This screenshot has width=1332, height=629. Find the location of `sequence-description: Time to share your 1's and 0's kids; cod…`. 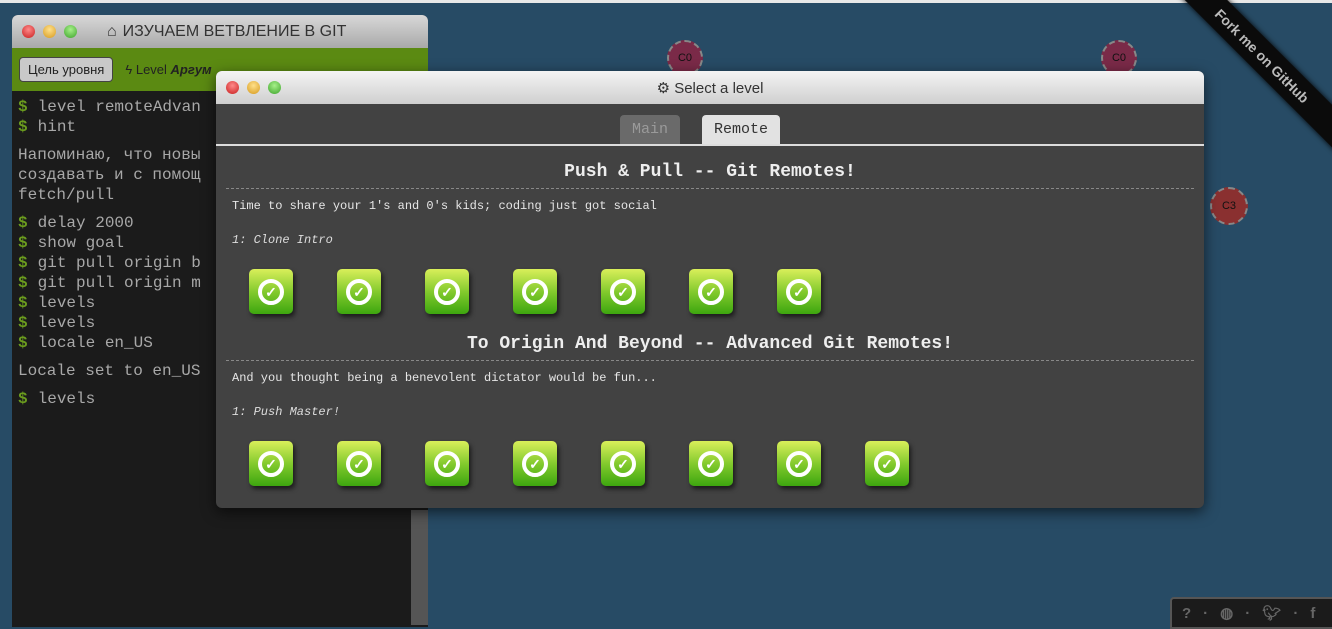

sequence-description: Time to share your 1's and 0's kids; cod… is located at coordinates (444, 206).